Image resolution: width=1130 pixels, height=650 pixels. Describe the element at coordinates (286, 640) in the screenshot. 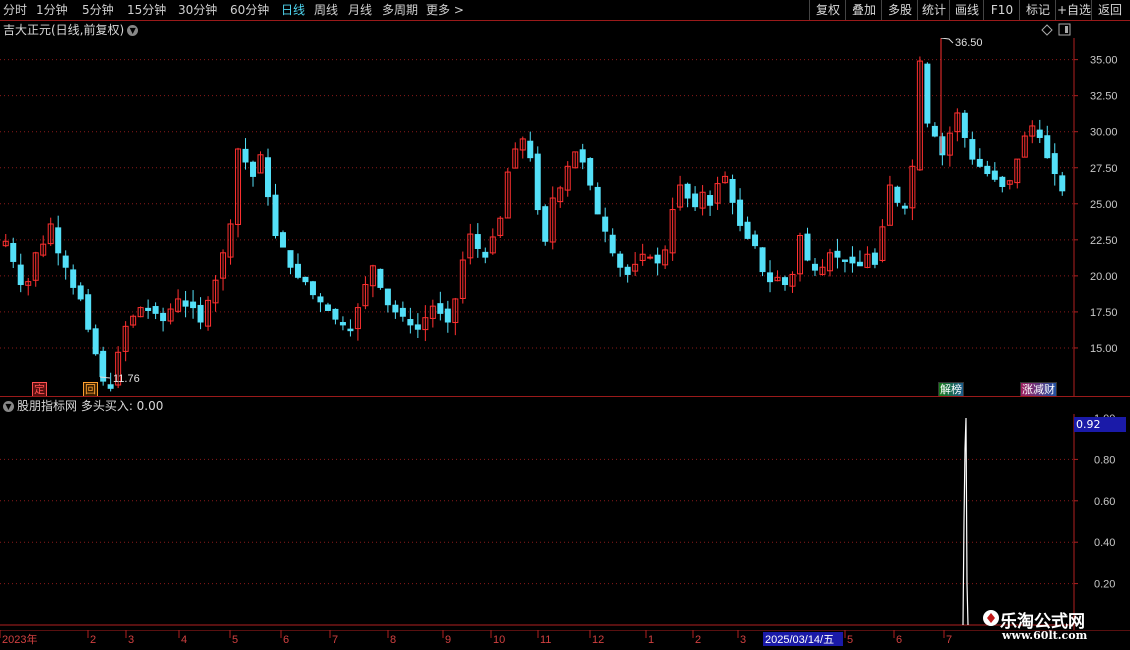

I see `date-label: 6` at that location.